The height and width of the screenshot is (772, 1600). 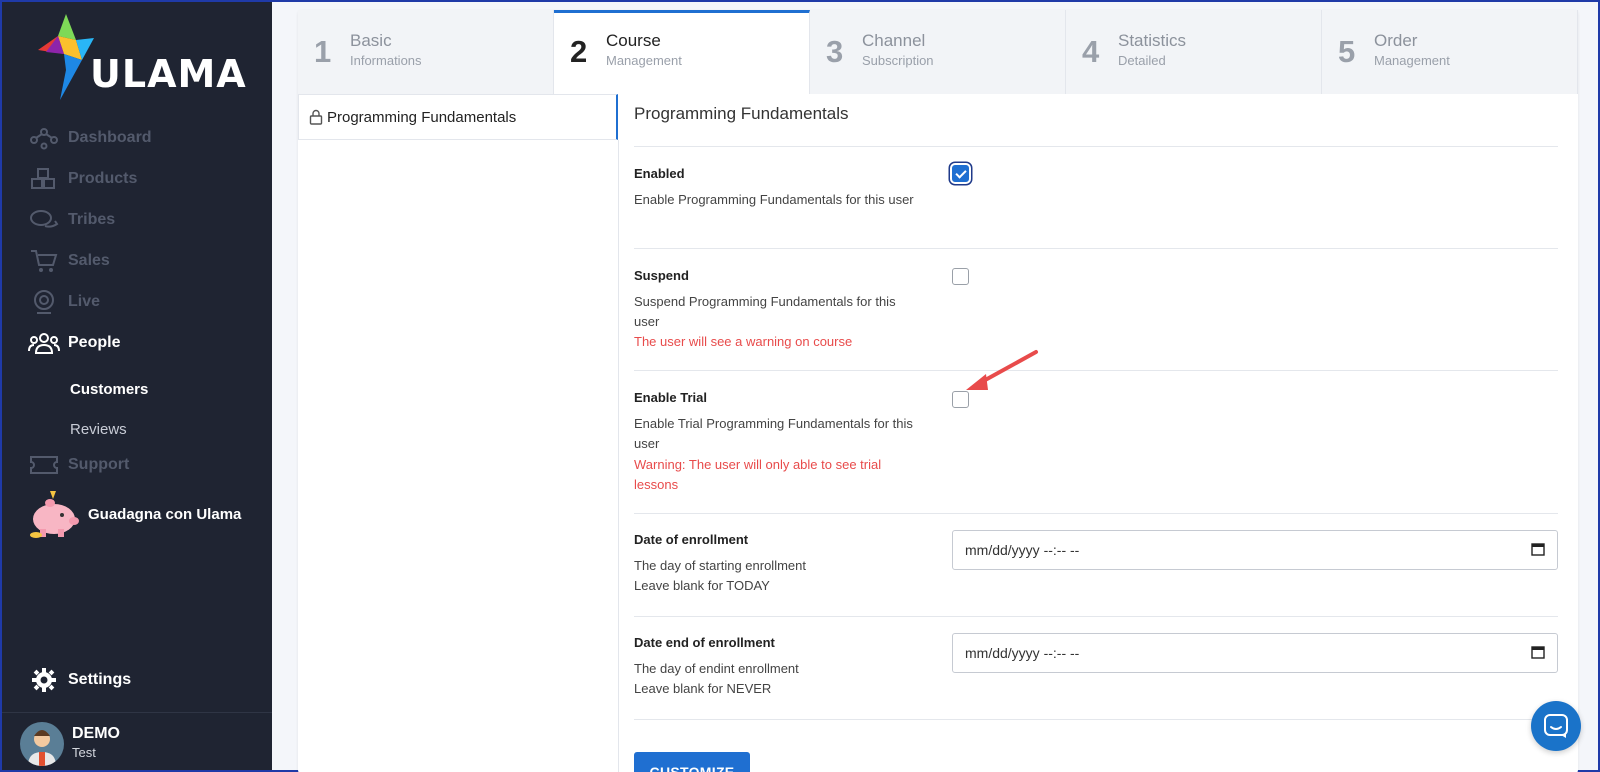 What do you see at coordinates (702, 585) in the screenshot?
I see `date-start-hint: Leave blank for TODAY` at bounding box center [702, 585].